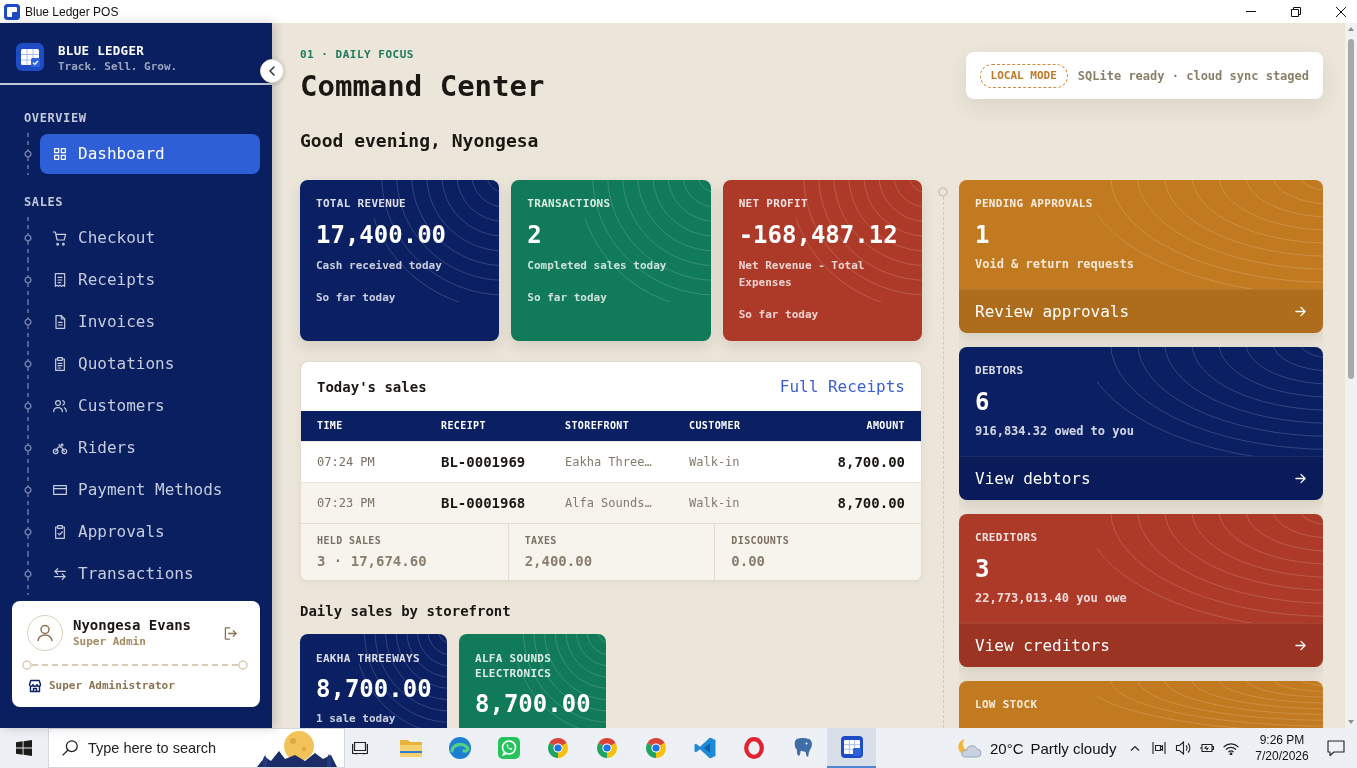  Describe the element at coordinates (773, 204) in the screenshot. I see `stat-label: NET PROFIT` at that location.